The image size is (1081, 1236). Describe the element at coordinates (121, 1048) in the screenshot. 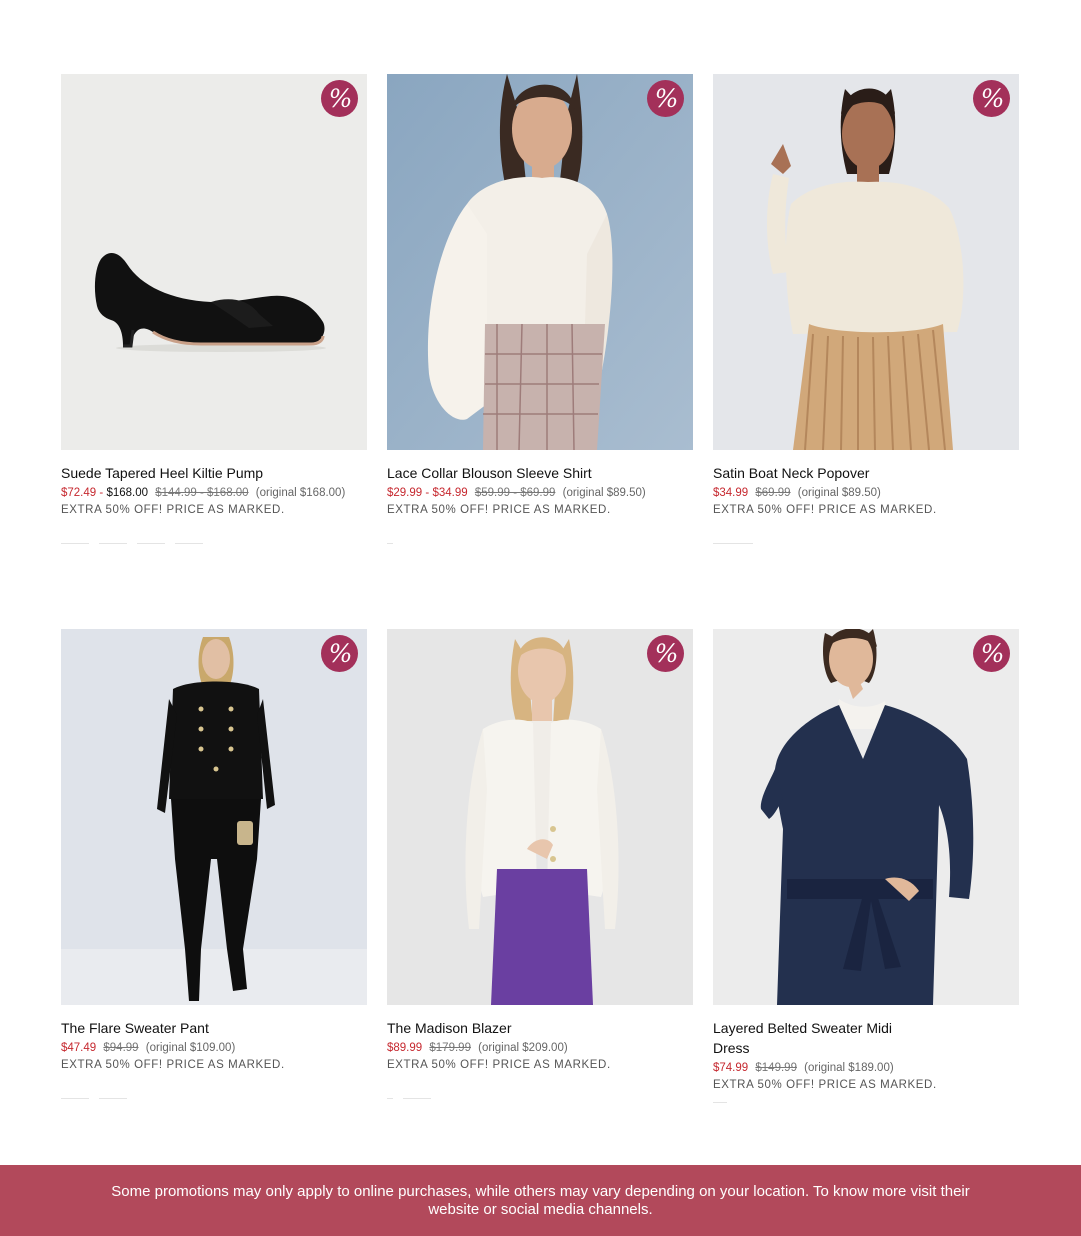

I see `was-price: $94.99` at that location.